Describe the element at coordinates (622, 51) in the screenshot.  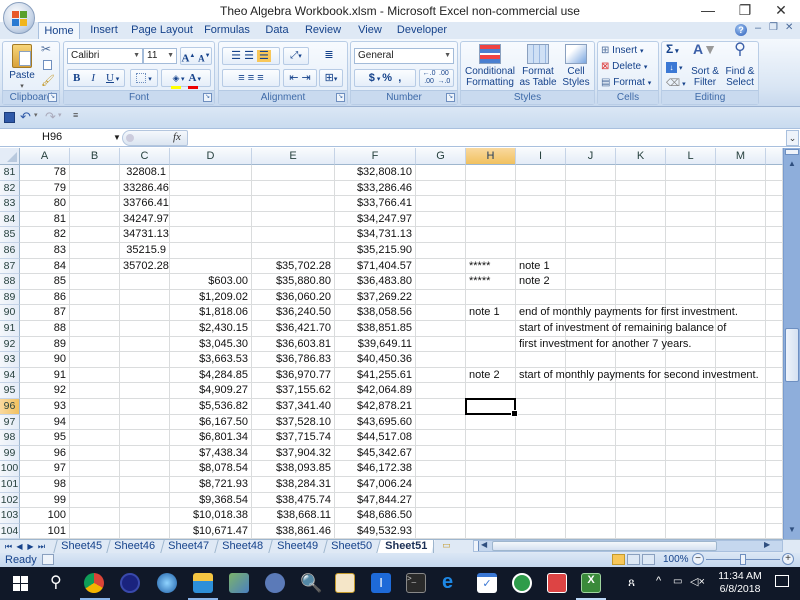
I see `insert-cells-button: ⊞ Insert ▾` at that location.